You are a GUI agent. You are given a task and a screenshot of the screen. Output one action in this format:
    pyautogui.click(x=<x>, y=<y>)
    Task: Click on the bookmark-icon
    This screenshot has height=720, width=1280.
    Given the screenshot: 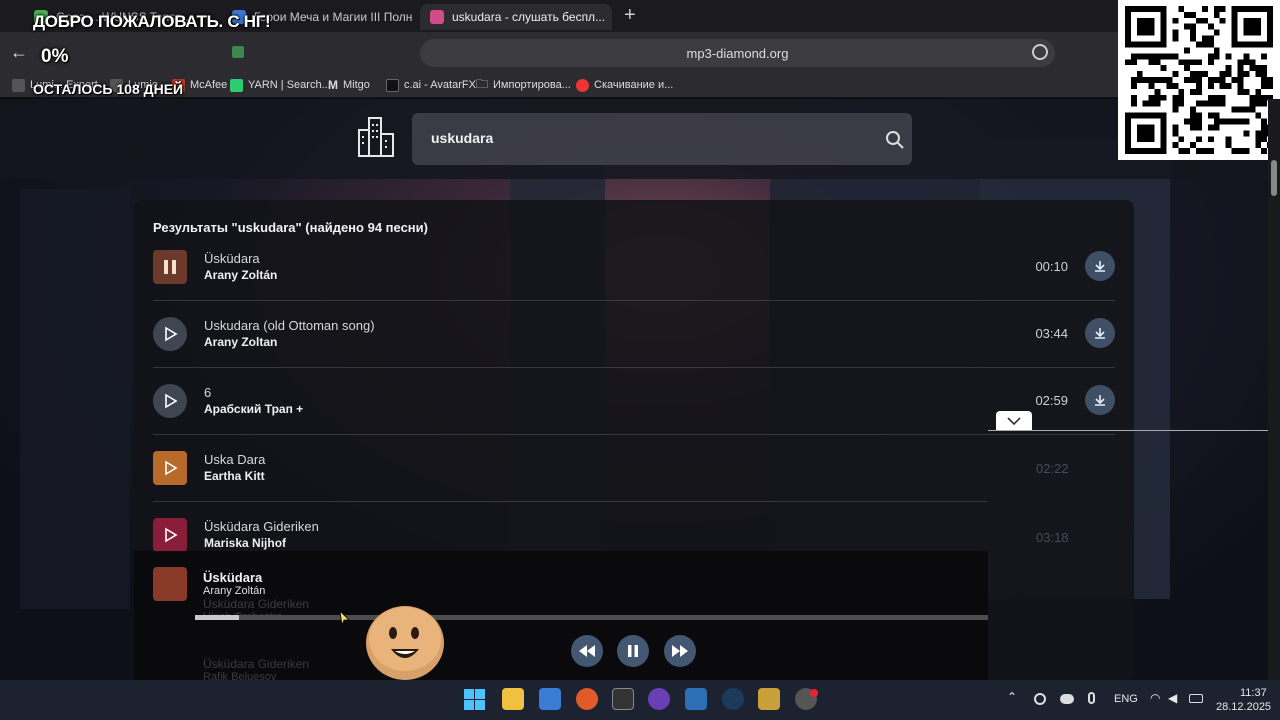 What is the action you would take?
    pyautogui.click(x=18, y=85)
    